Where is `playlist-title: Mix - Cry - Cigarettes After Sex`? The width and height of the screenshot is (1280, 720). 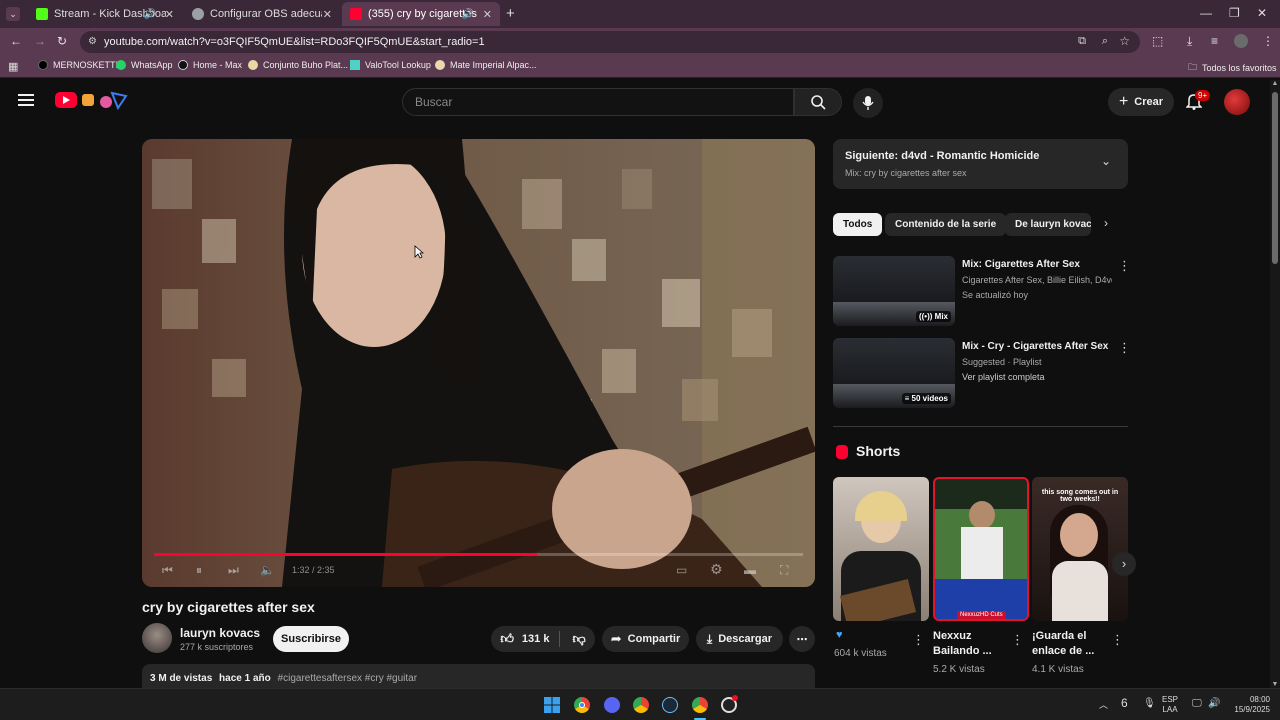 playlist-title: Mix - Cry - Cigarettes After Sex is located at coordinates (1035, 346).